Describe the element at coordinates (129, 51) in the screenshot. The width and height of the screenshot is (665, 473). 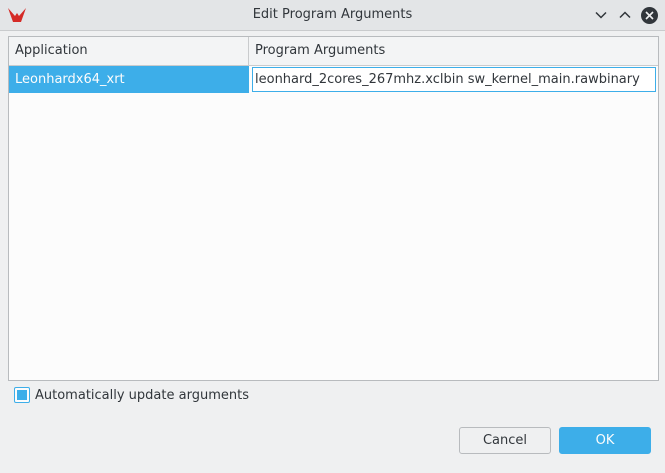
I see `column-header-application: Application` at that location.